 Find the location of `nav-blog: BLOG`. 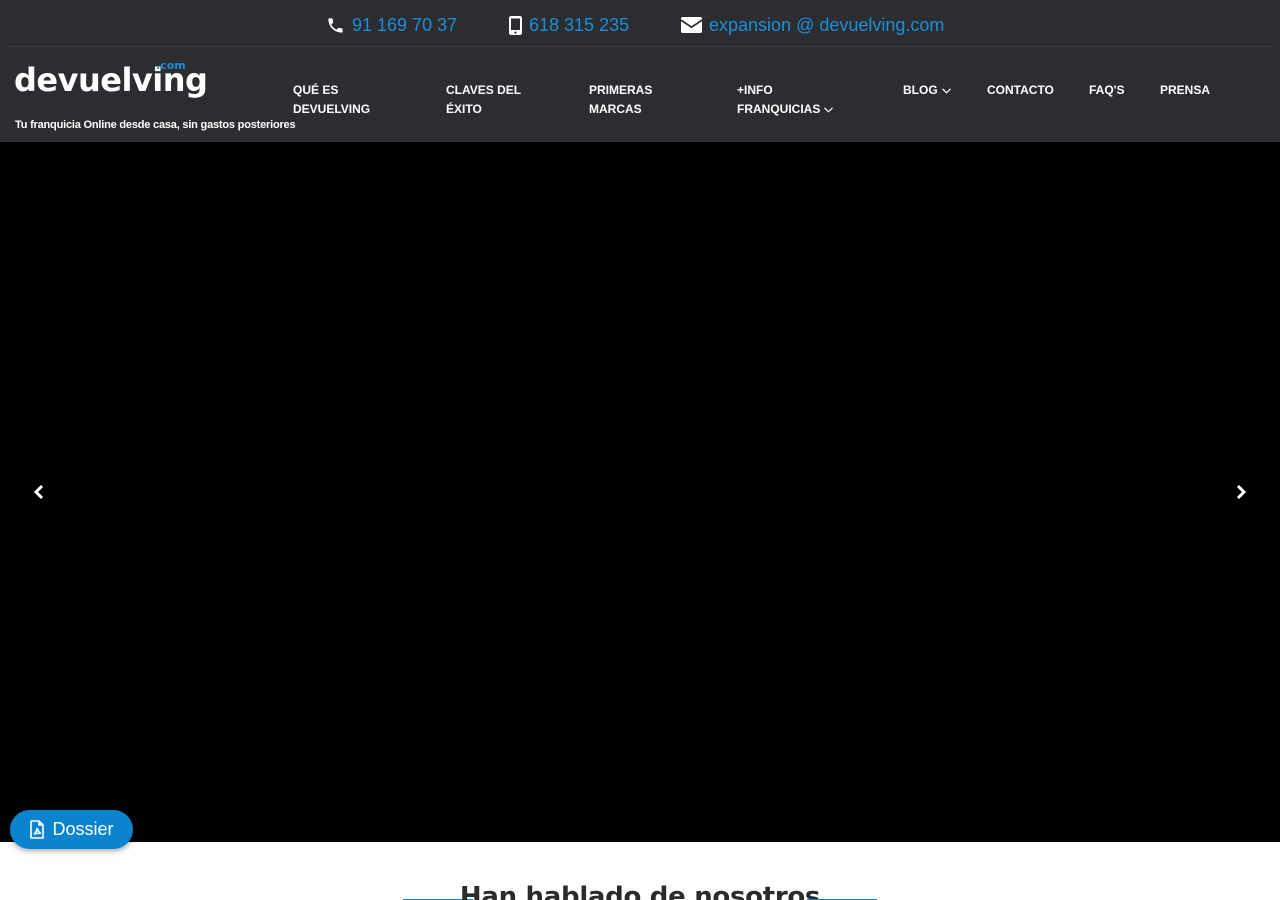

nav-blog: BLOG is located at coordinates (927, 90).